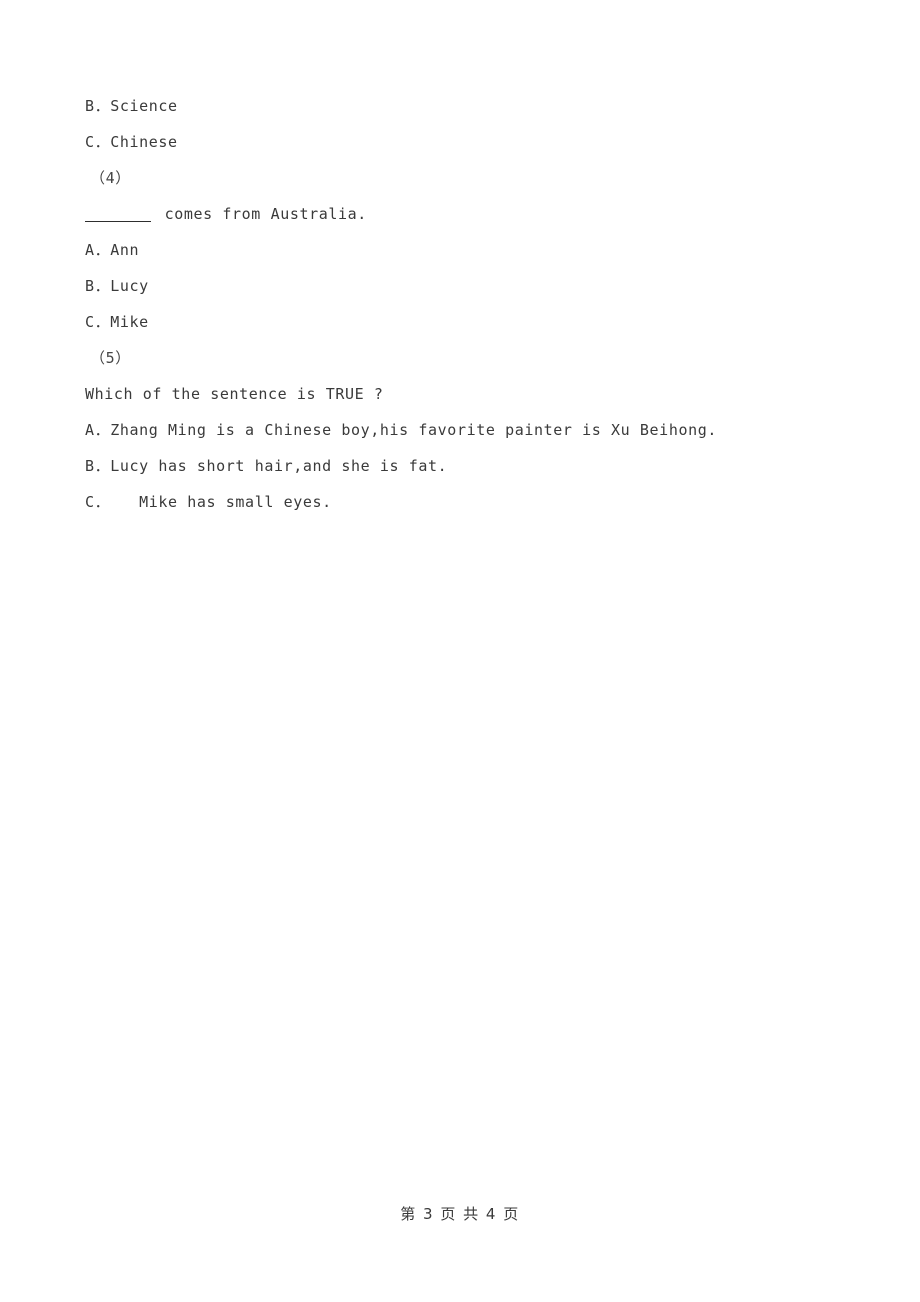 This screenshot has height=1302, width=920. I want to click on q4-option-a: A．Ann, so click(465, 250).